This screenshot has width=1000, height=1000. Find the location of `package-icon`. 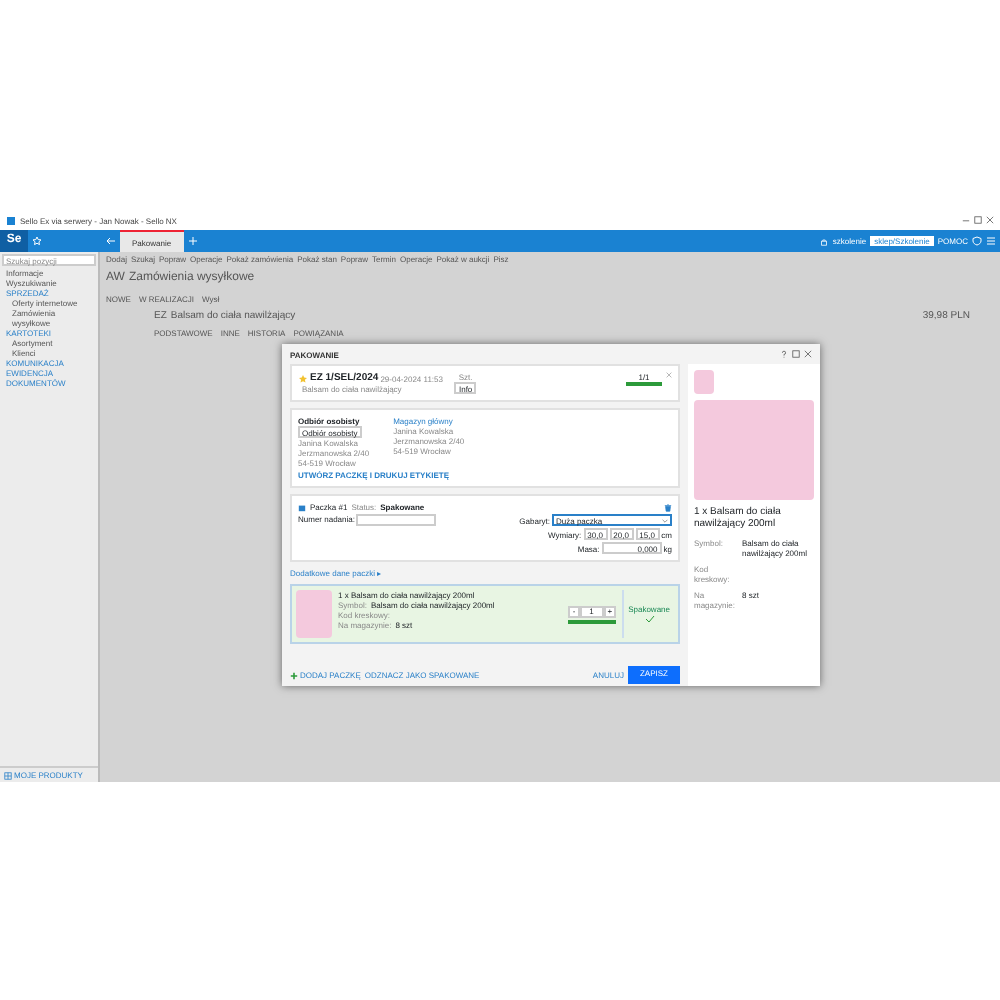

package-icon is located at coordinates (302, 507).